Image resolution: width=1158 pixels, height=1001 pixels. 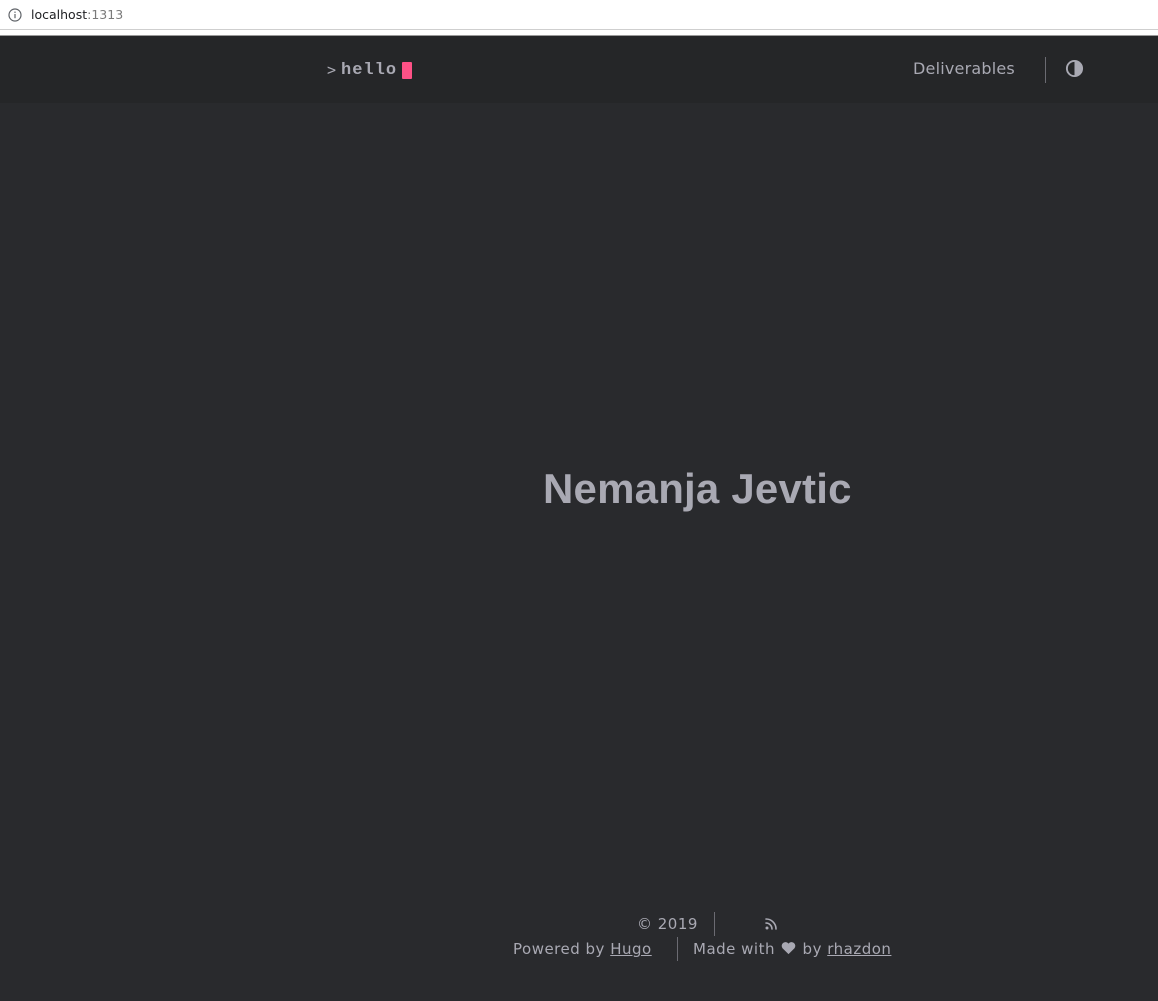 I want to click on nav-link-deliverables: Deliverables, so click(x=964, y=69).